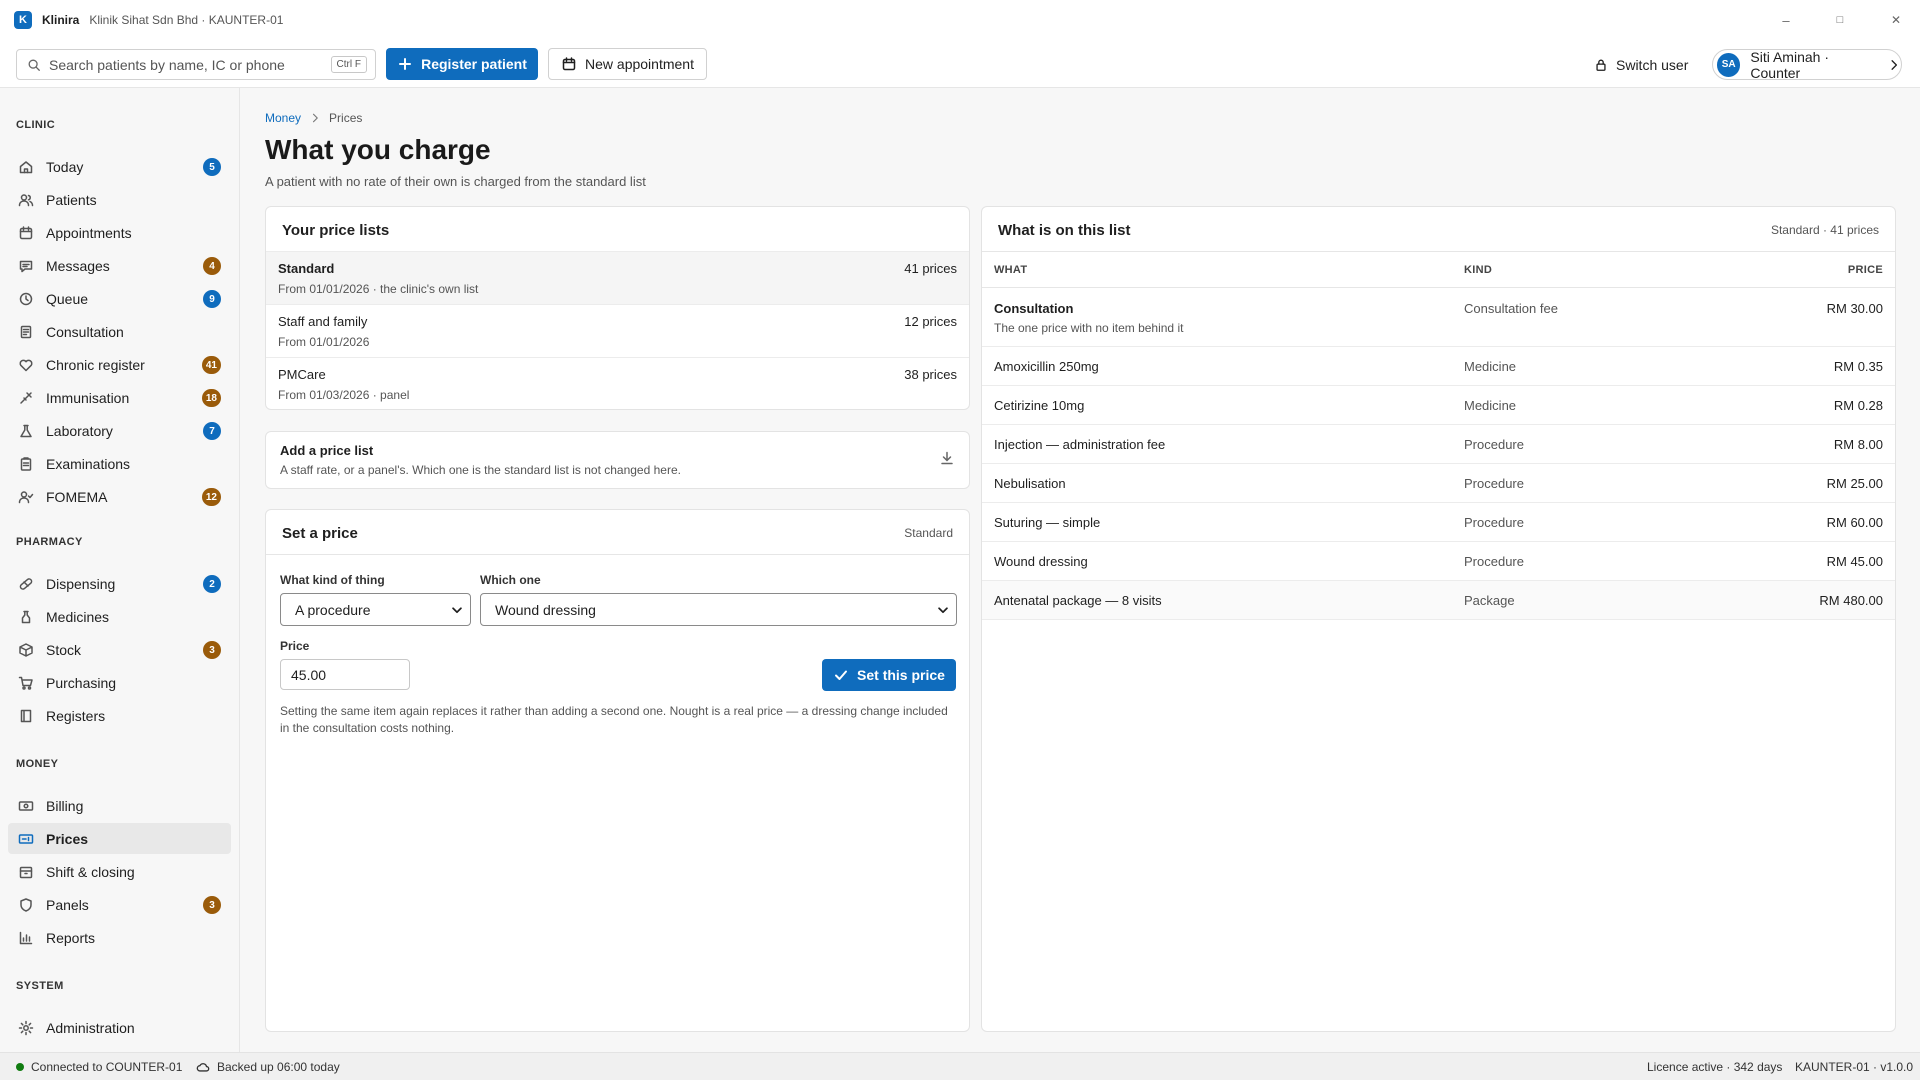 The width and height of the screenshot is (1920, 1080). Describe the element at coordinates (336, 230) in the screenshot. I see `price-lists-title: Your price lists` at that location.